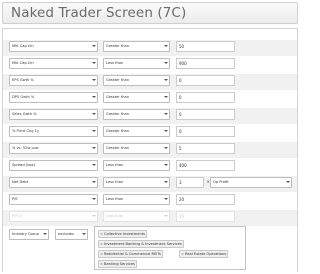 Image resolution: width=320 pixels, height=274 pixels. Describe the element at coordinates (190, 182) in the screenshot. I see `multiplier-input: 3` at that location.